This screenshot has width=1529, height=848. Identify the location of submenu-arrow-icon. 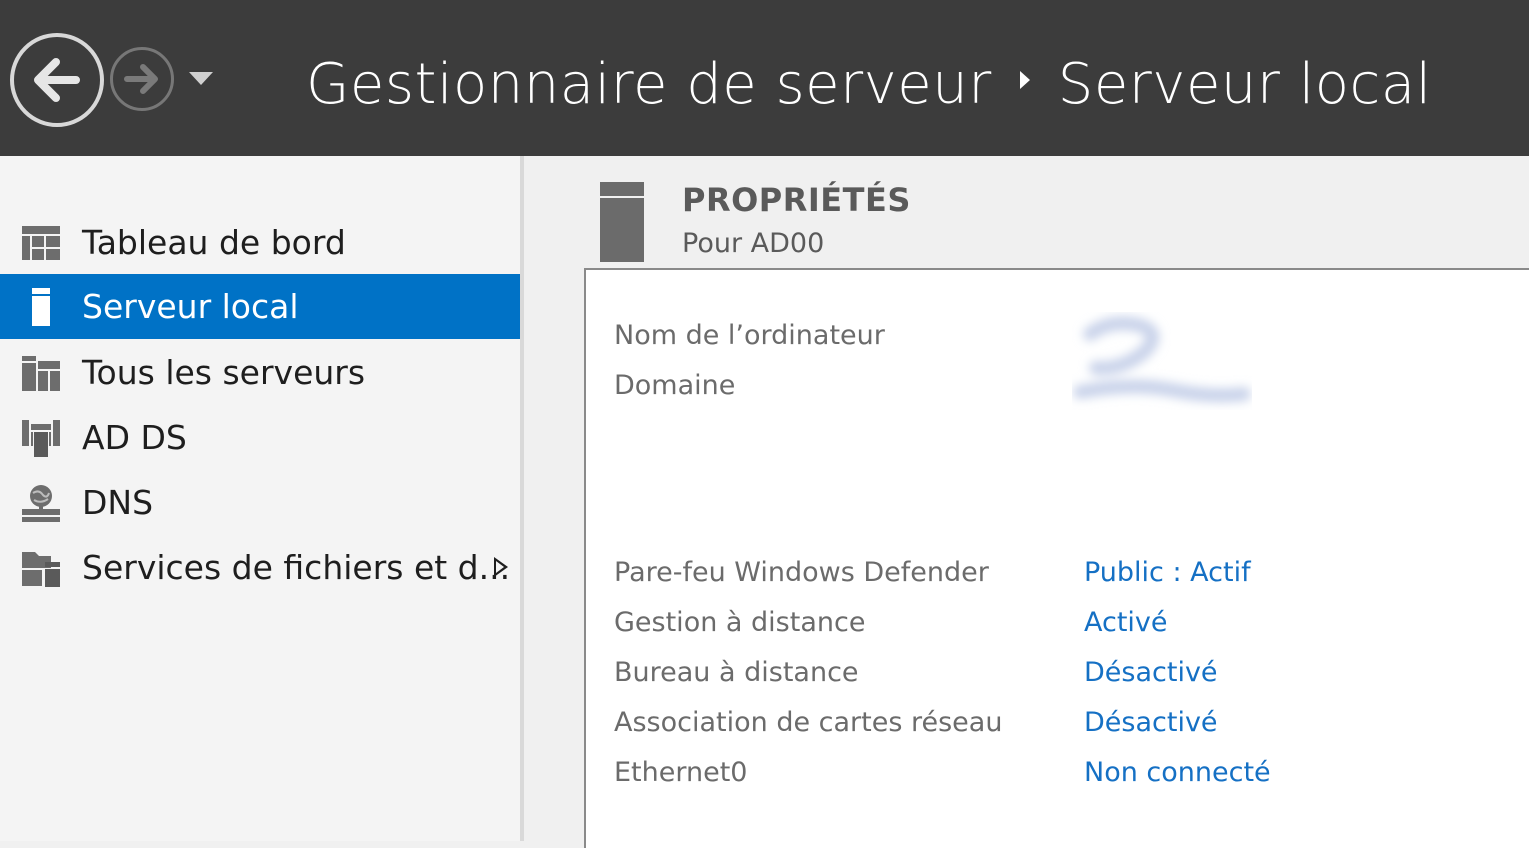
(501, 567).